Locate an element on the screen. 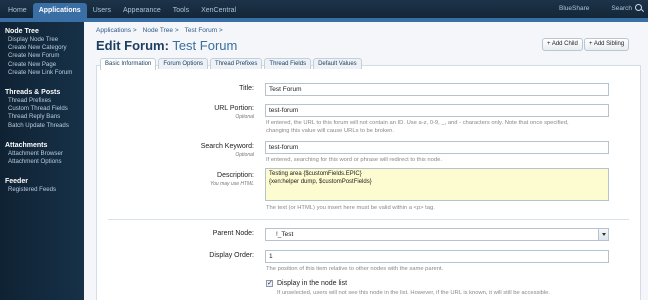 Image resolution: width=648 pixels, height=300 pixels. tab-default-values: Default Values is located at coordinates (337, 63).